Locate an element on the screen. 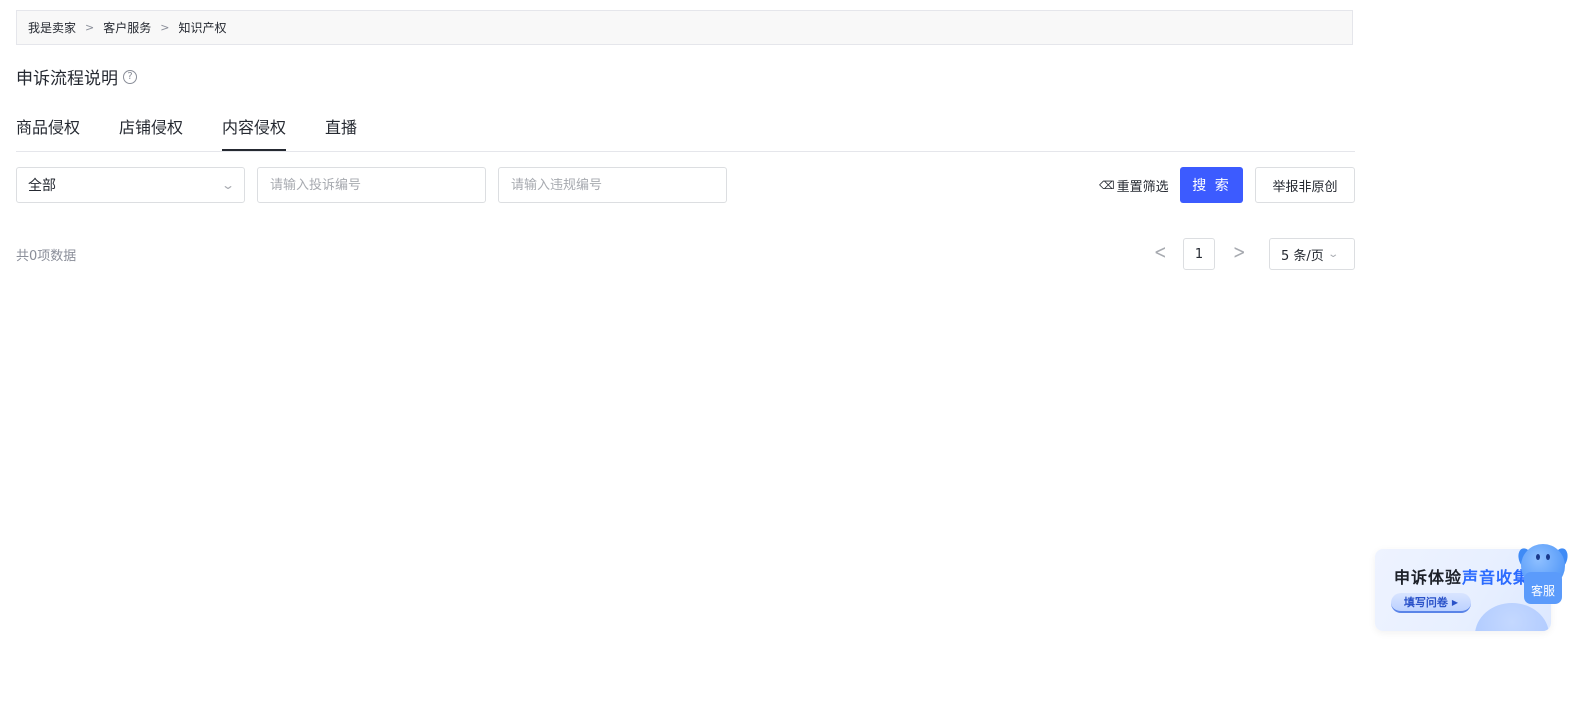 The width and height of the screenshot is (1592, 713). reset-filter-label: 重置筛选 is located at coordinates (1142, 187).